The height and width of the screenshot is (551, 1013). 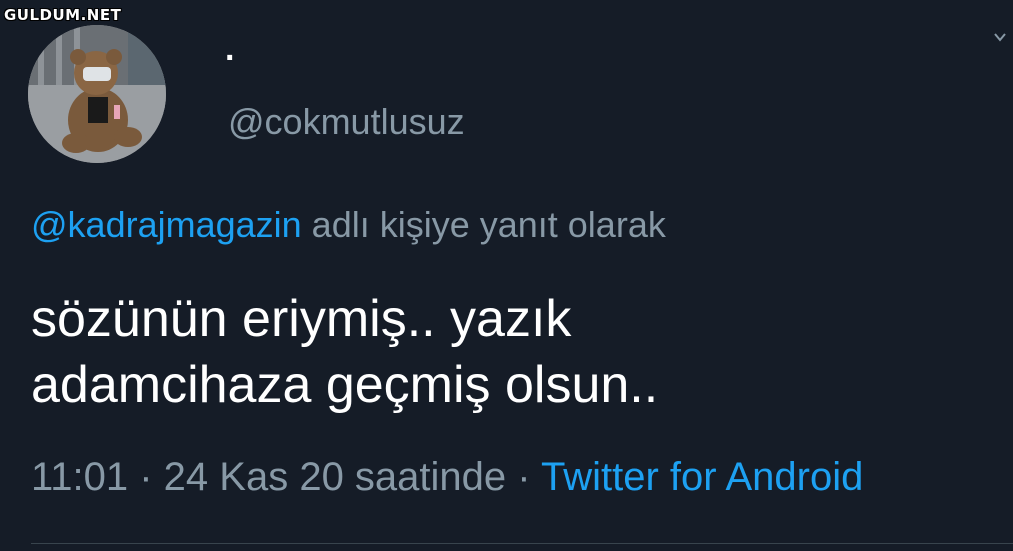 What do you see at coordinates (63, 15) in the screenshot?
I see `site-watermark: GULDUM.NET` at bounding box center [63, 15].